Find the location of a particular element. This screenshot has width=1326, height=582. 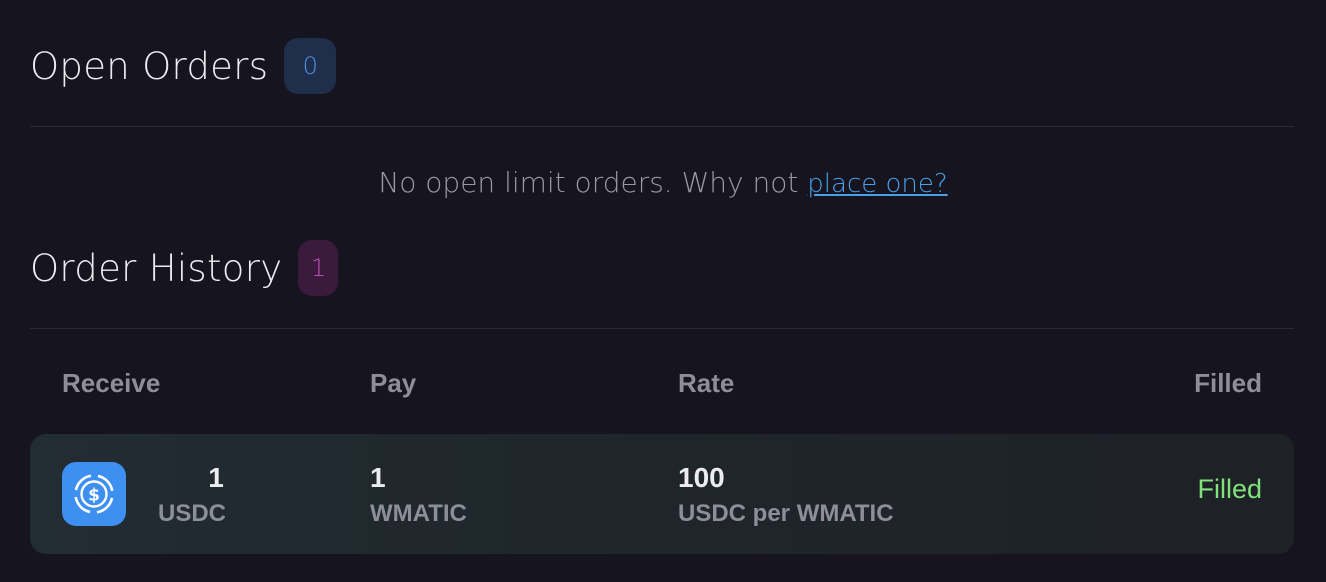

open-orders-empty-message: No open limit orders. Why not place one? is located at coordinates (663, 182).